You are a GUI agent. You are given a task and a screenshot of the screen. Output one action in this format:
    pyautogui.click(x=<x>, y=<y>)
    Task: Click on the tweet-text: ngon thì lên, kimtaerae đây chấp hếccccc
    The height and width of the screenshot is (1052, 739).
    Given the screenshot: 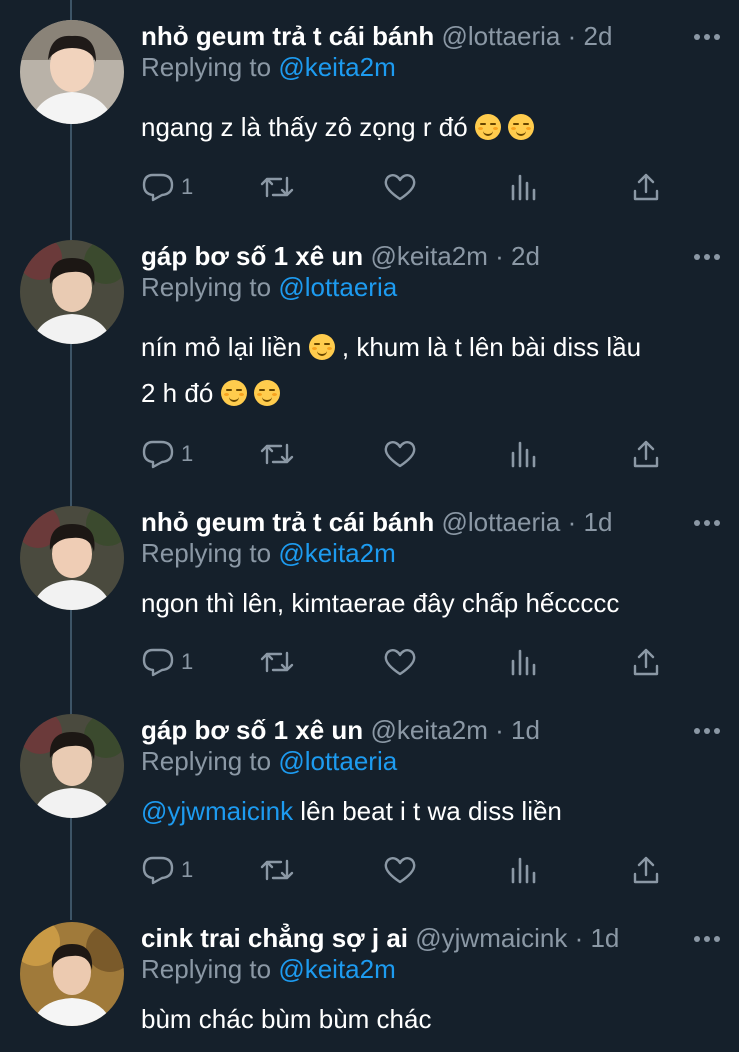 What is the action you would take?
    pyautogui.click(x=431, y=603)
    